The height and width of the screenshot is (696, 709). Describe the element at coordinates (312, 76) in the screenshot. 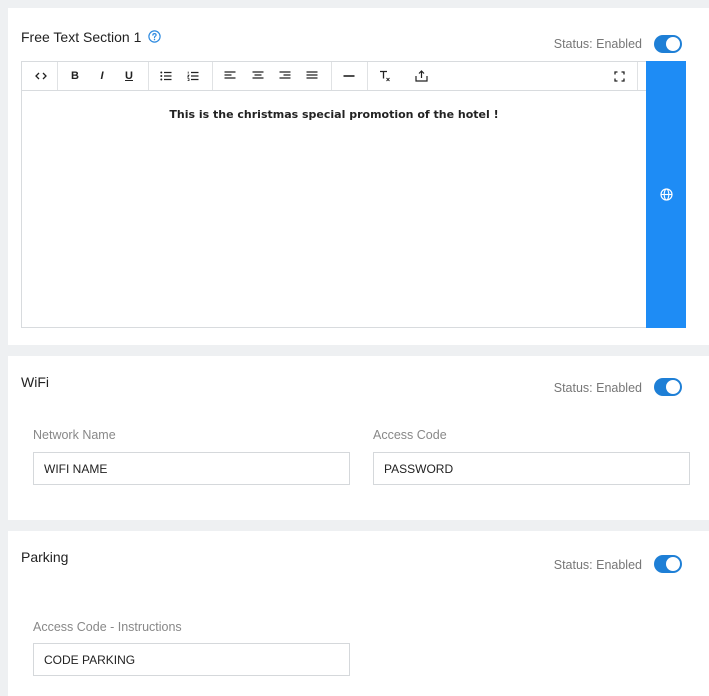

I see `align-justify-icon` at that location.